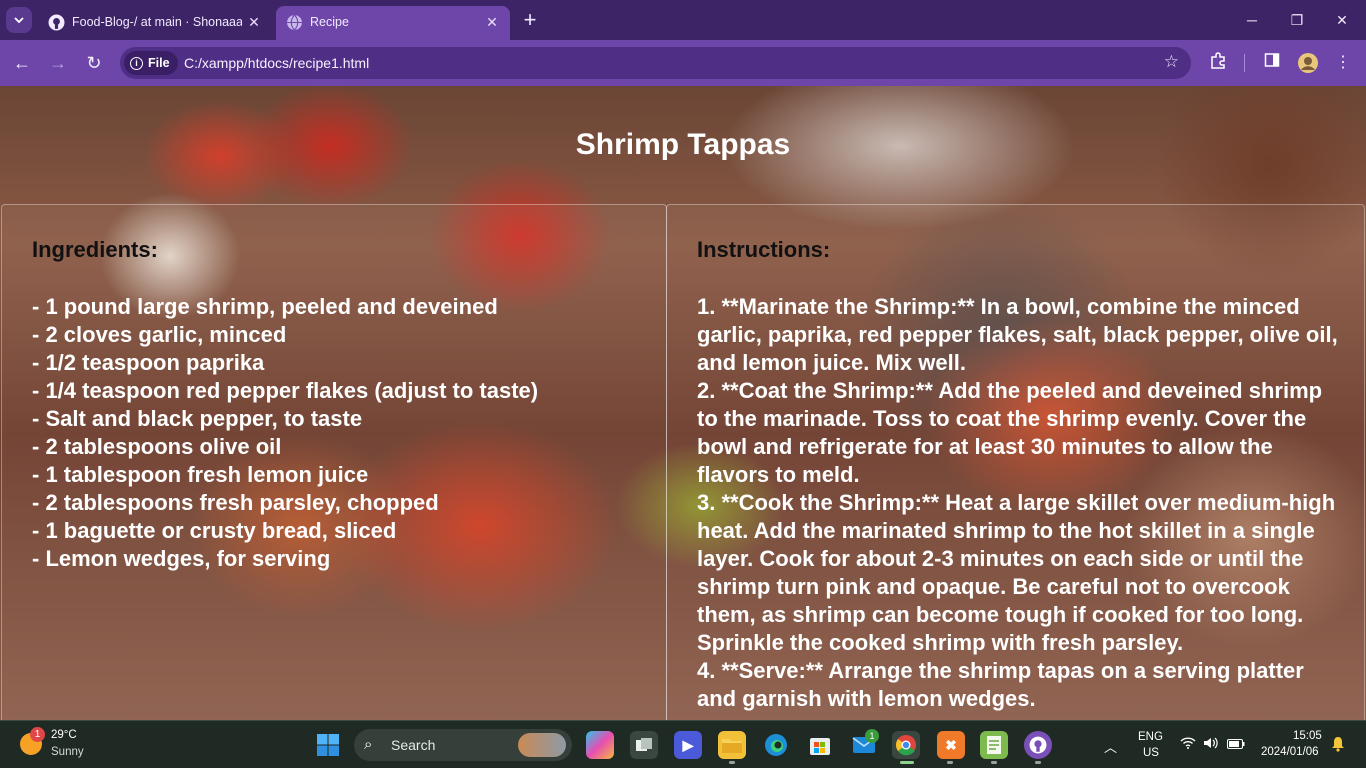  What do you see at coordinates (542, 745) in the screenshot?
I see `search-highlight-image` at bounding box center [542, 745].